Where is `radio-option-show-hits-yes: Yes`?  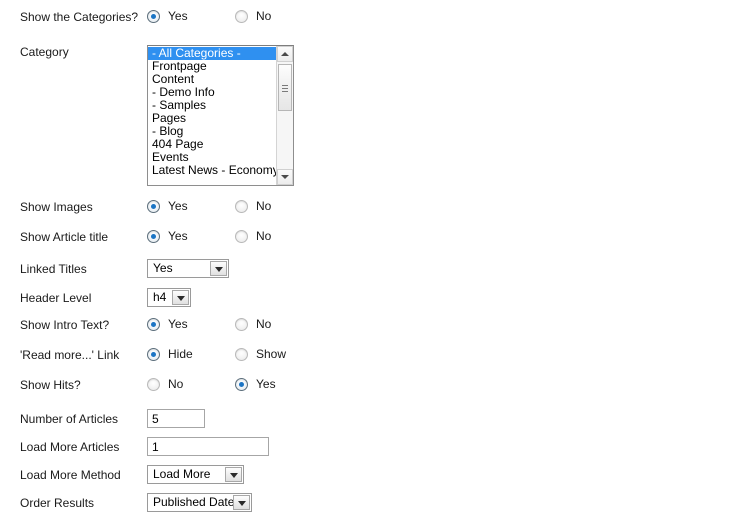
radio-option-show-hits-yes: Yes is located at coordinates (255, 384).